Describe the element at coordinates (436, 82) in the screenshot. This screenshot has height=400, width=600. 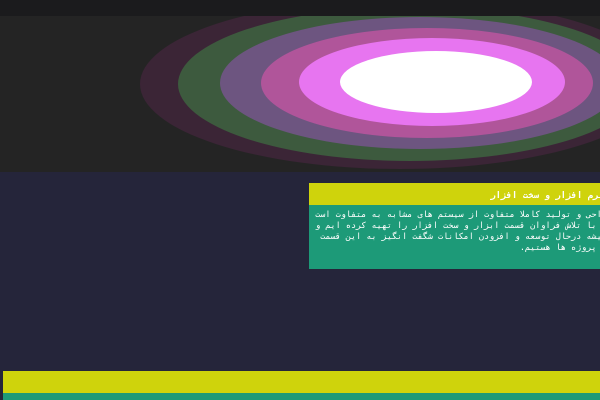
I see `ellipse-center` at that location.